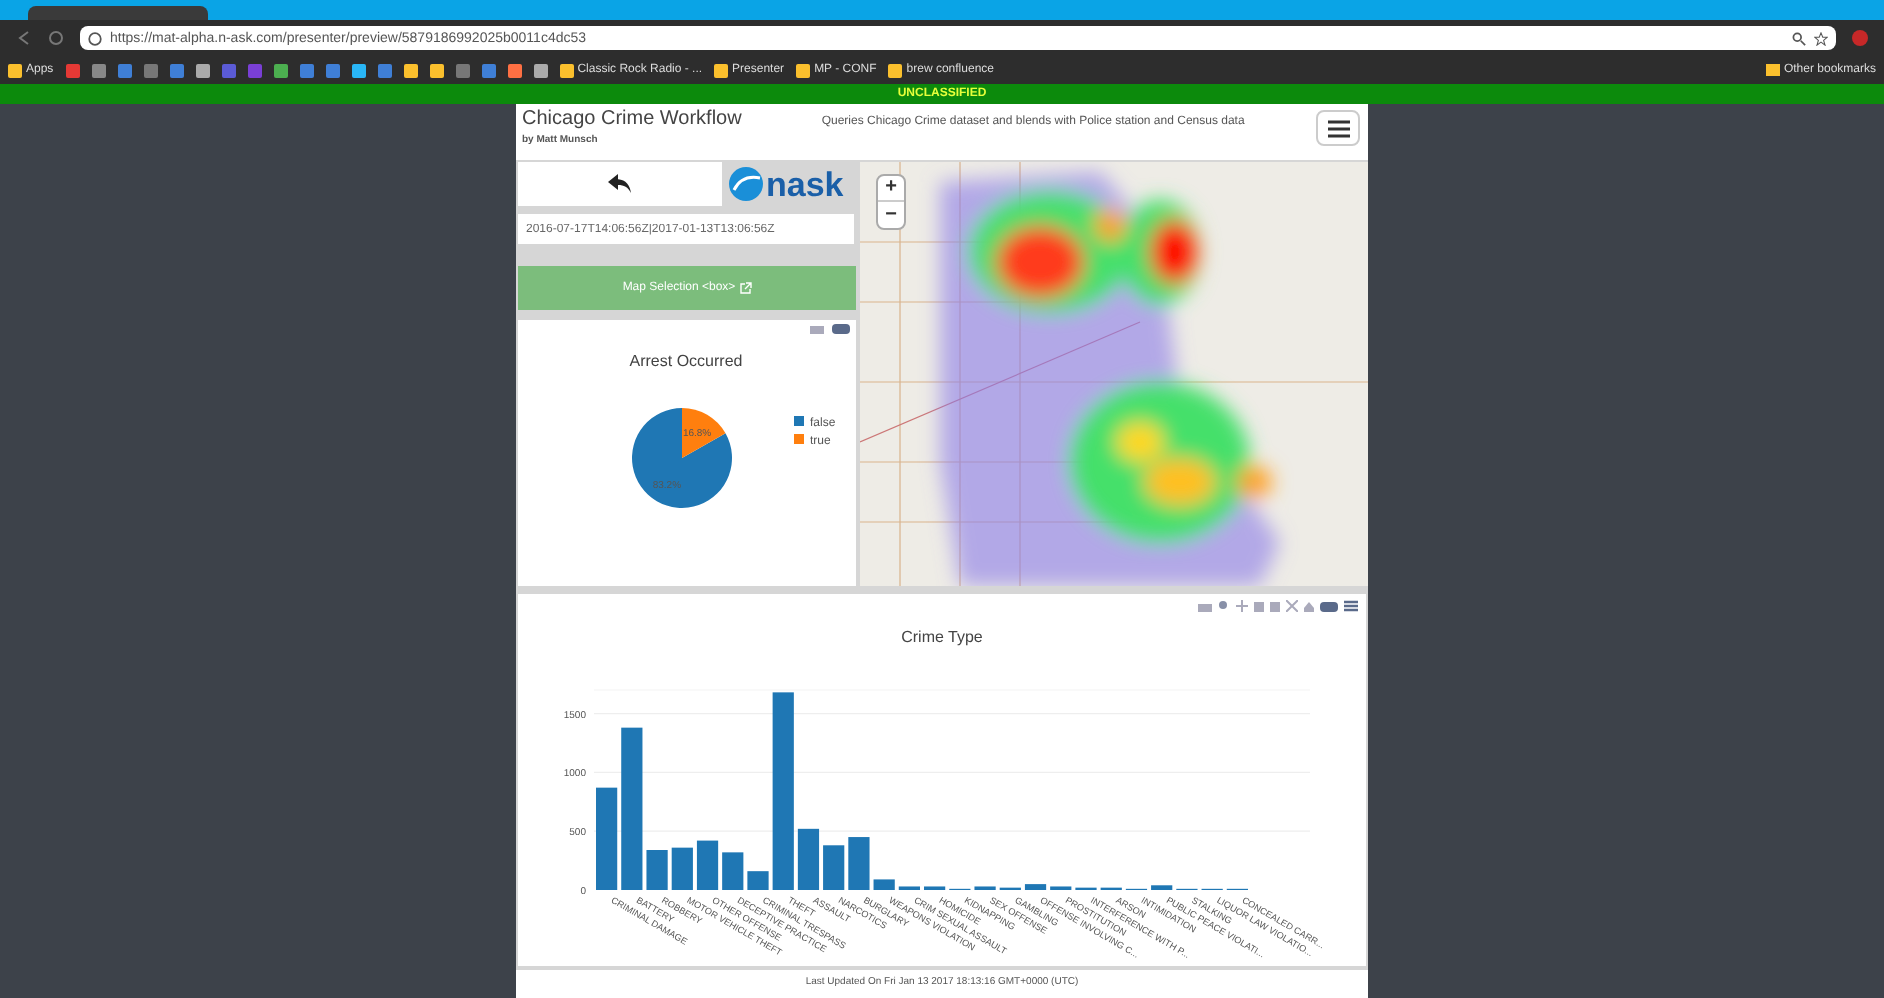  Describe the element at coordinates (1259, 606) in the screenshot. I see `zoom-box-icon` at that location.